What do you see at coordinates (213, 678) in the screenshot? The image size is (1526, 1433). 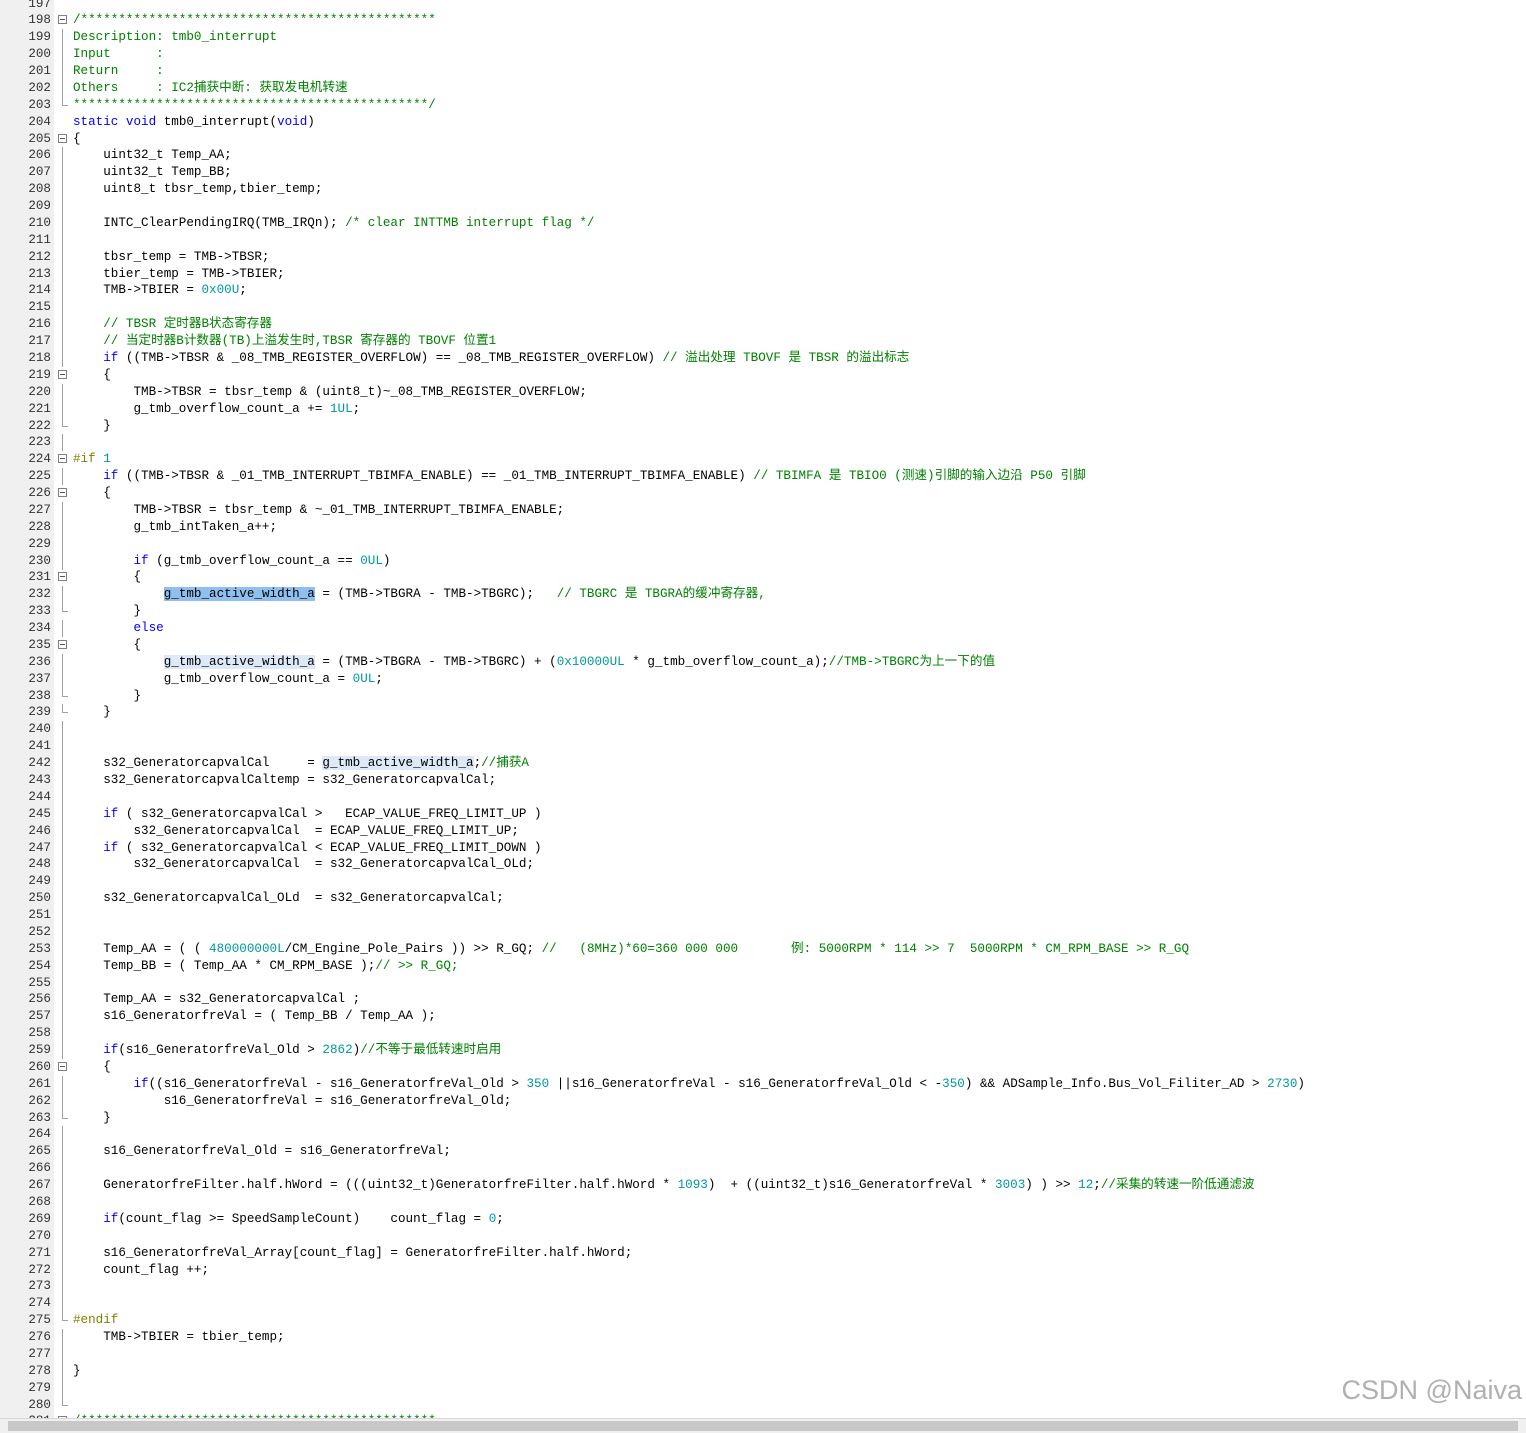 I see `code-token: g_tmb_overflow_count_a =` at bounding box center [213, 678].